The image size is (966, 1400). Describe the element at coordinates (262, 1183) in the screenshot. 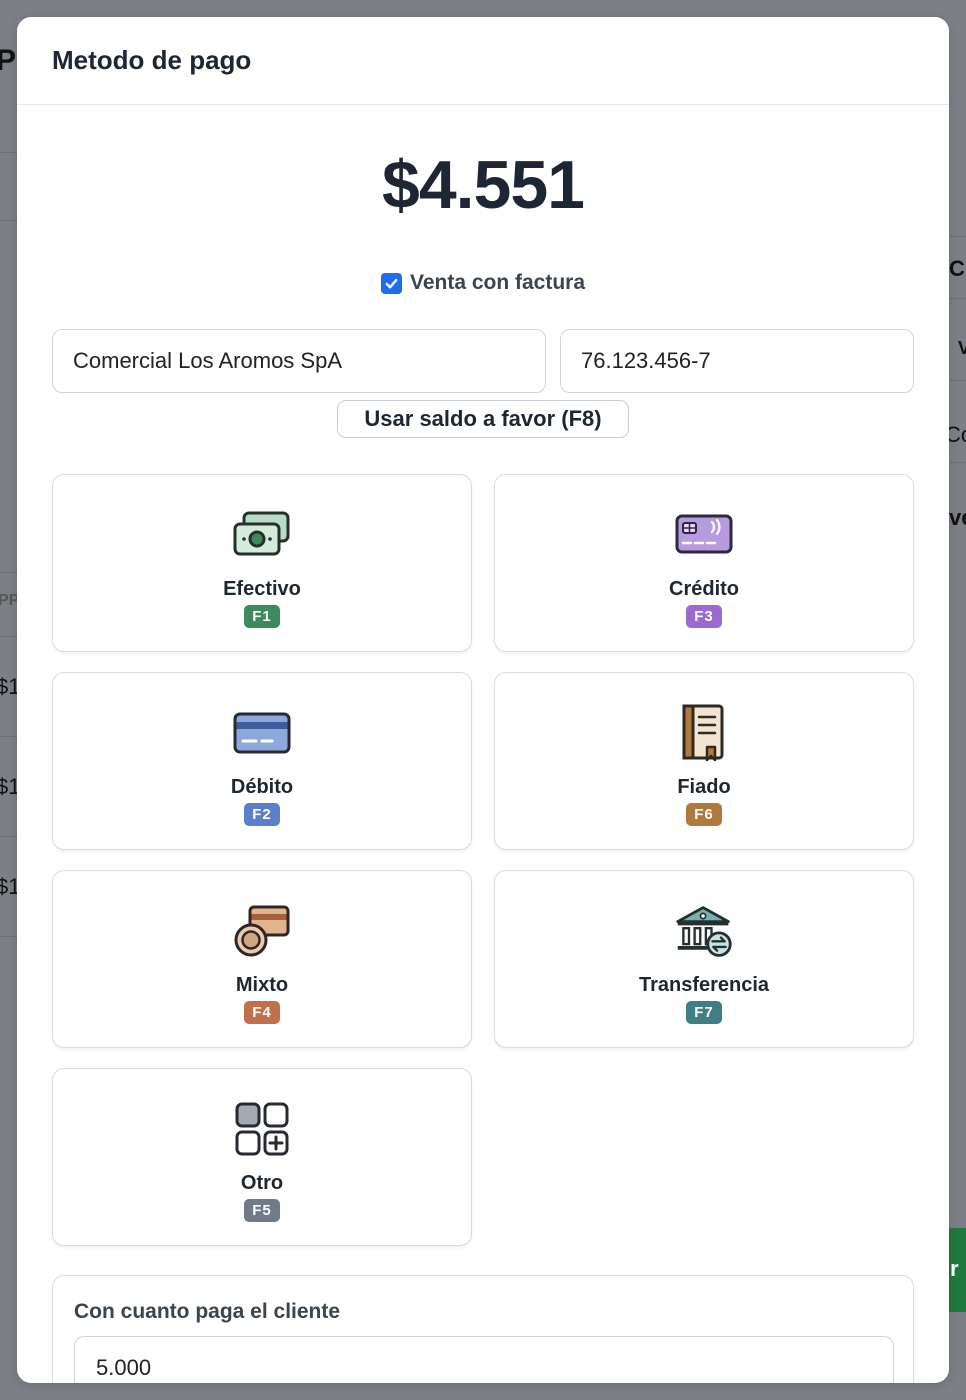

I see `payment-method-label: Otro` at that location.